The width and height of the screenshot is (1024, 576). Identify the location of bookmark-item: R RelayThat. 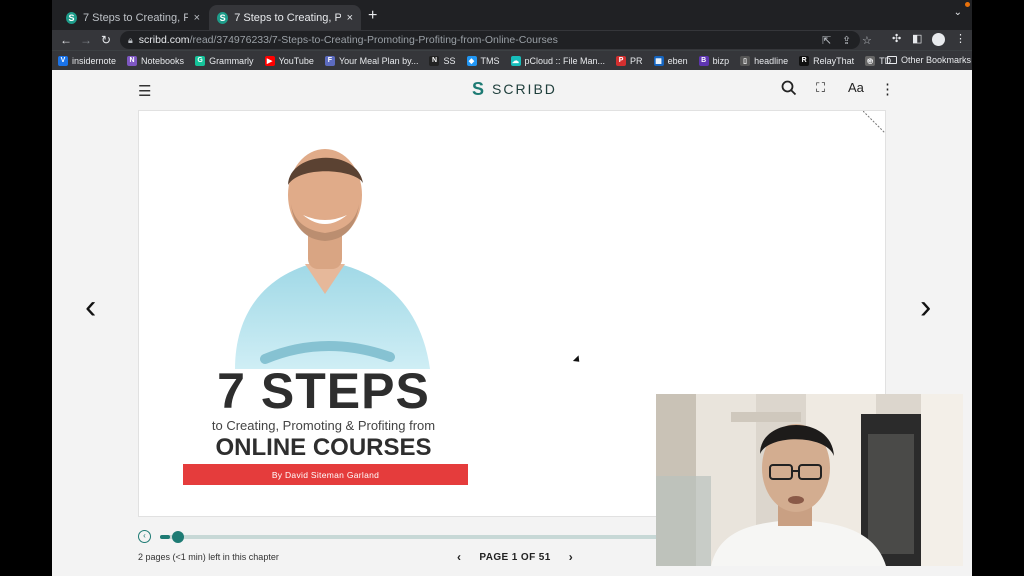
(827, 60).